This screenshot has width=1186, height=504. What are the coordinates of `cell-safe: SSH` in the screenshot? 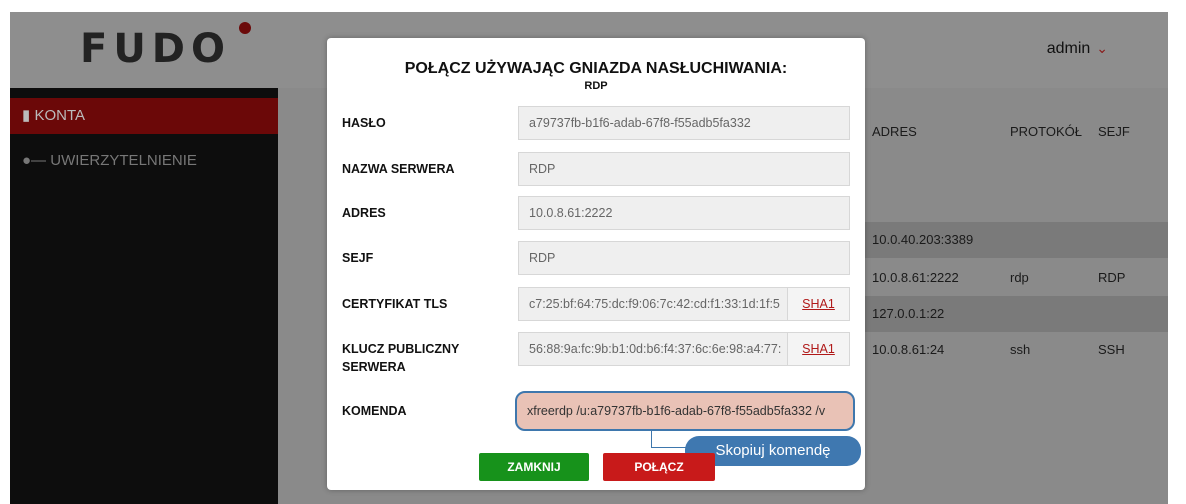 It's located at (1111, 349).